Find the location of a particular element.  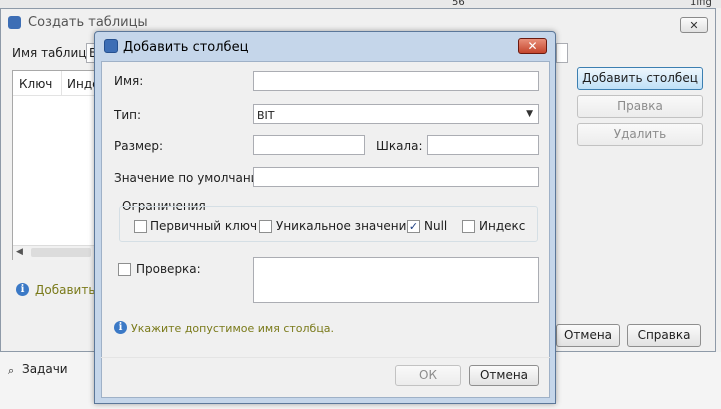

check-icon: ✓ is located at coordinates (413, 226).